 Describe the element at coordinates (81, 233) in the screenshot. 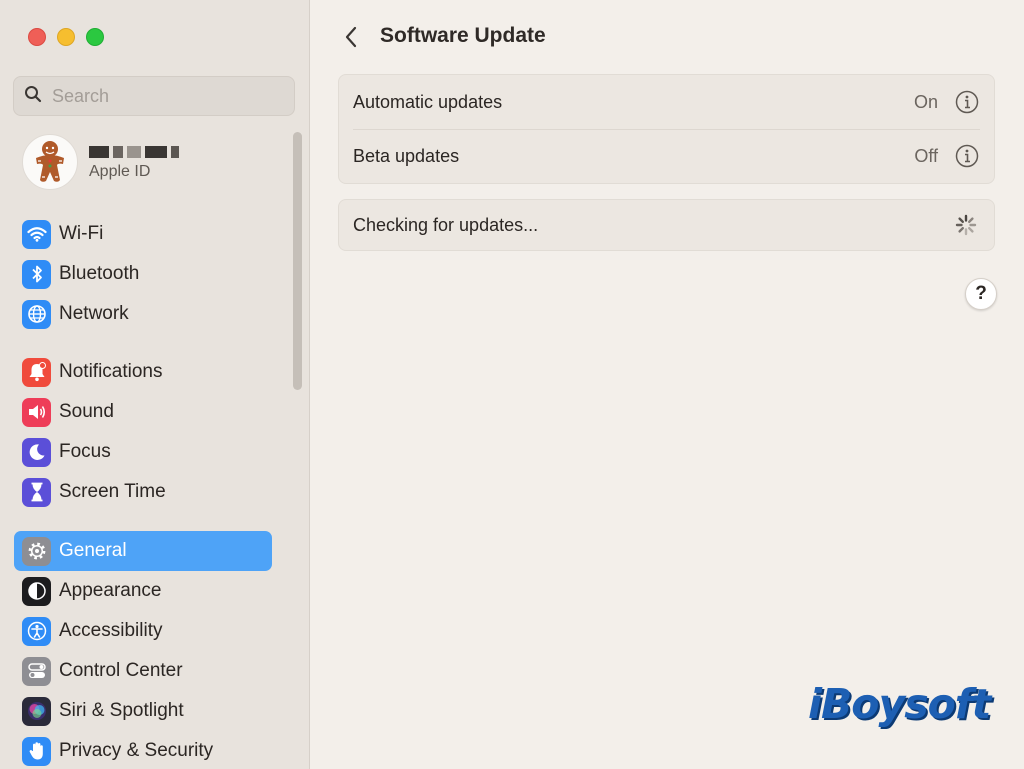

I see `sidebar-item-label: Wi-Fi` at that location.